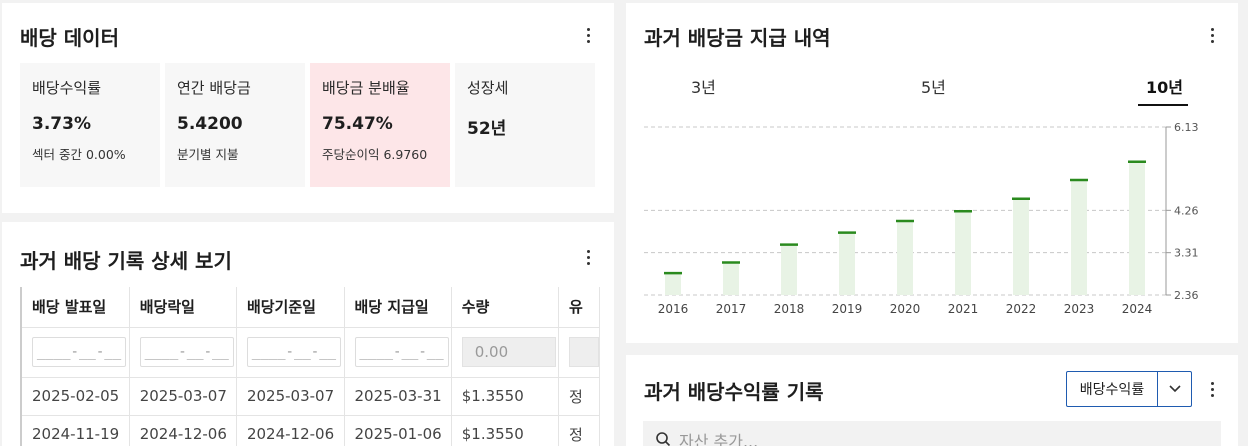 This screenshot has width=1248, height=446. Describe the element at coordinates (398, 307) in the screenshot. I see `col-pay-date: 배당 지급일` at that location.